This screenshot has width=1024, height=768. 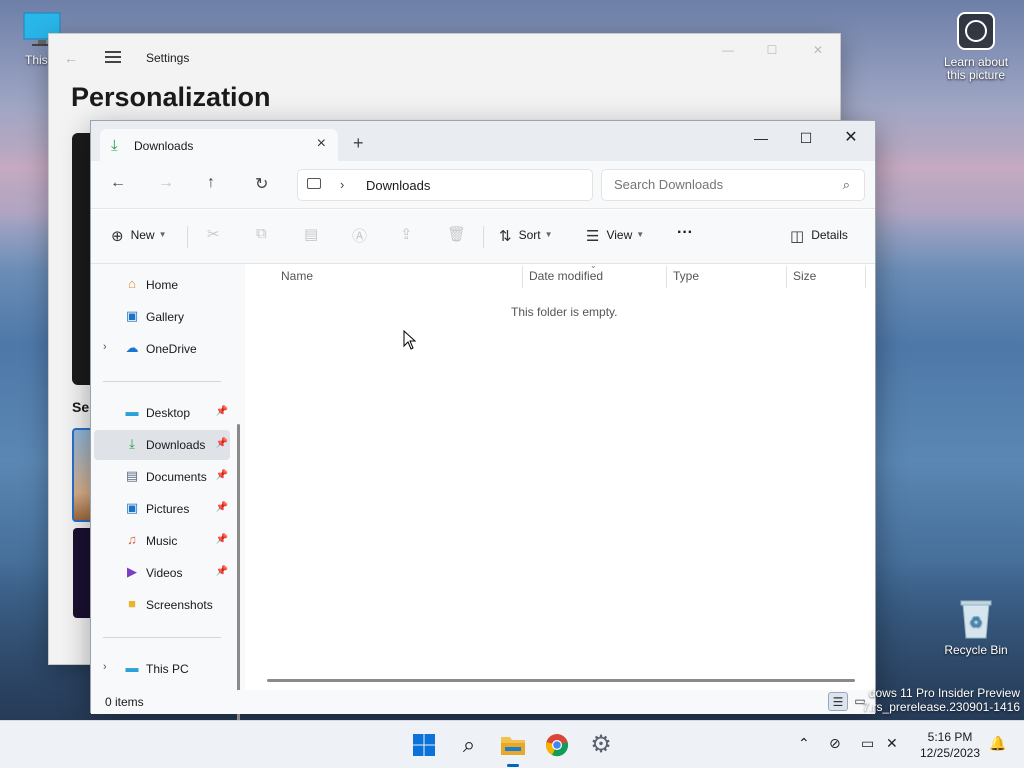 I want to click on breadcrumb-downloads: Downloads, so click(x=398, y=185).